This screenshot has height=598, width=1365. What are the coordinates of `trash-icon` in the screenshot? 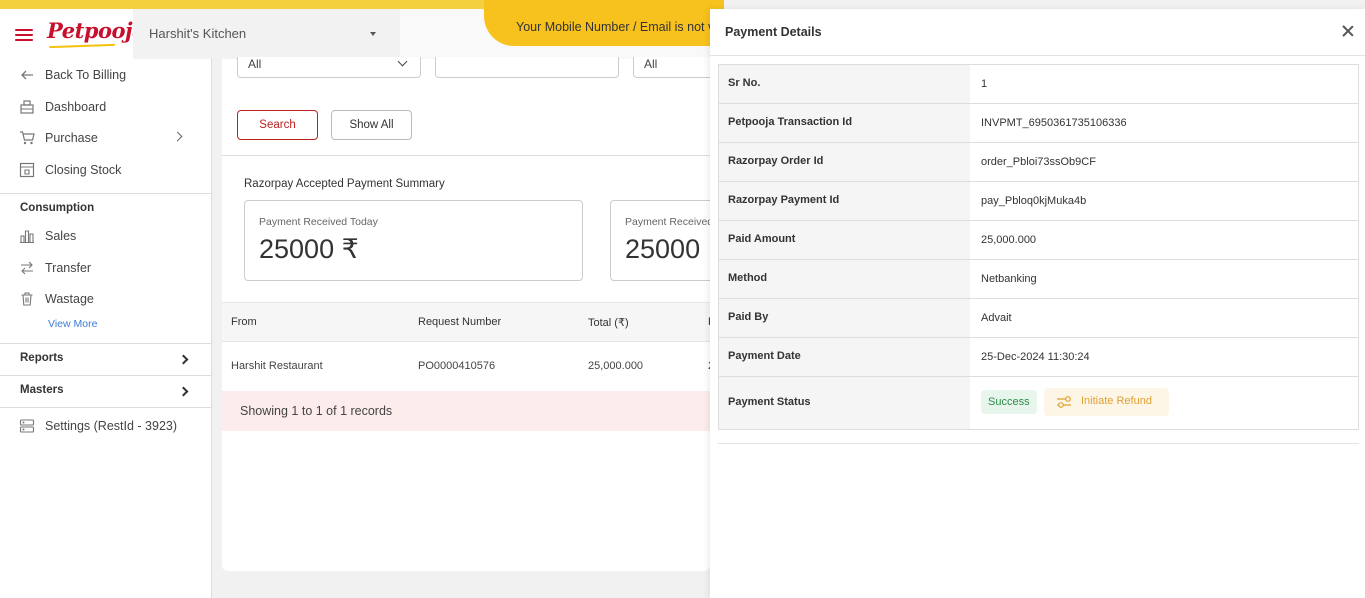 It's located at (27, 299).